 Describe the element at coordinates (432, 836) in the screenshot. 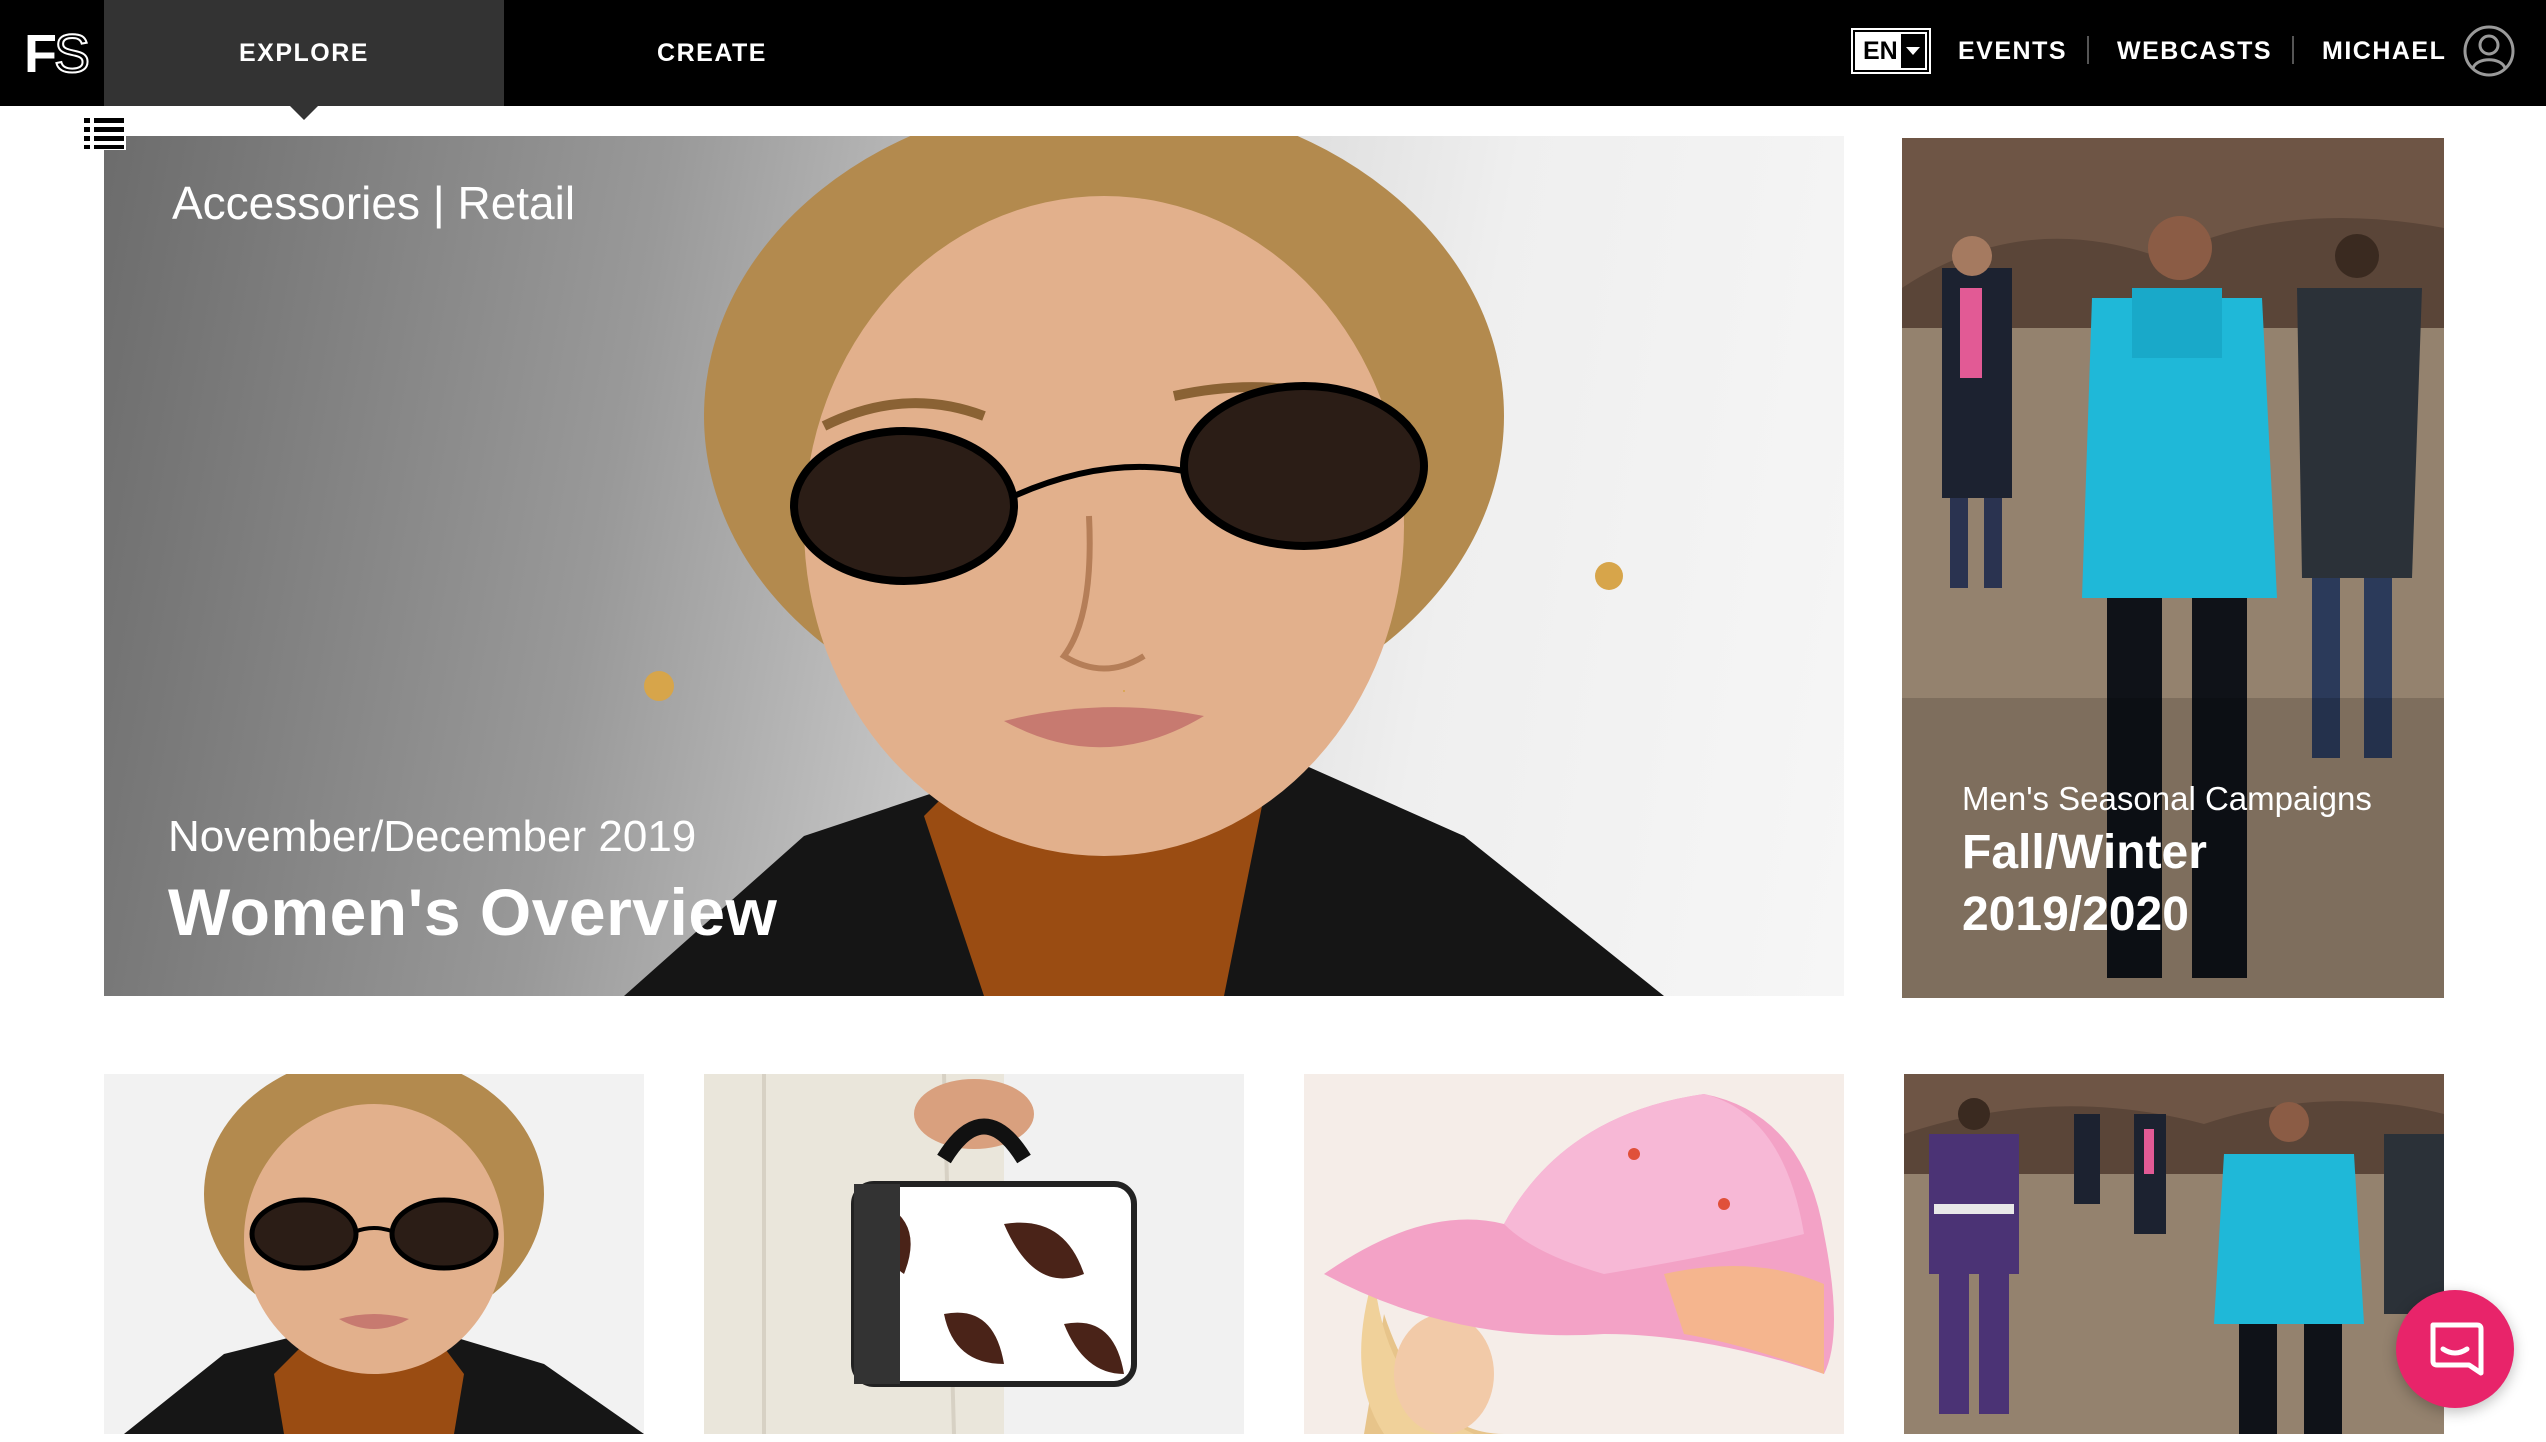

I see `hero-date: November/December 2019` at that location.